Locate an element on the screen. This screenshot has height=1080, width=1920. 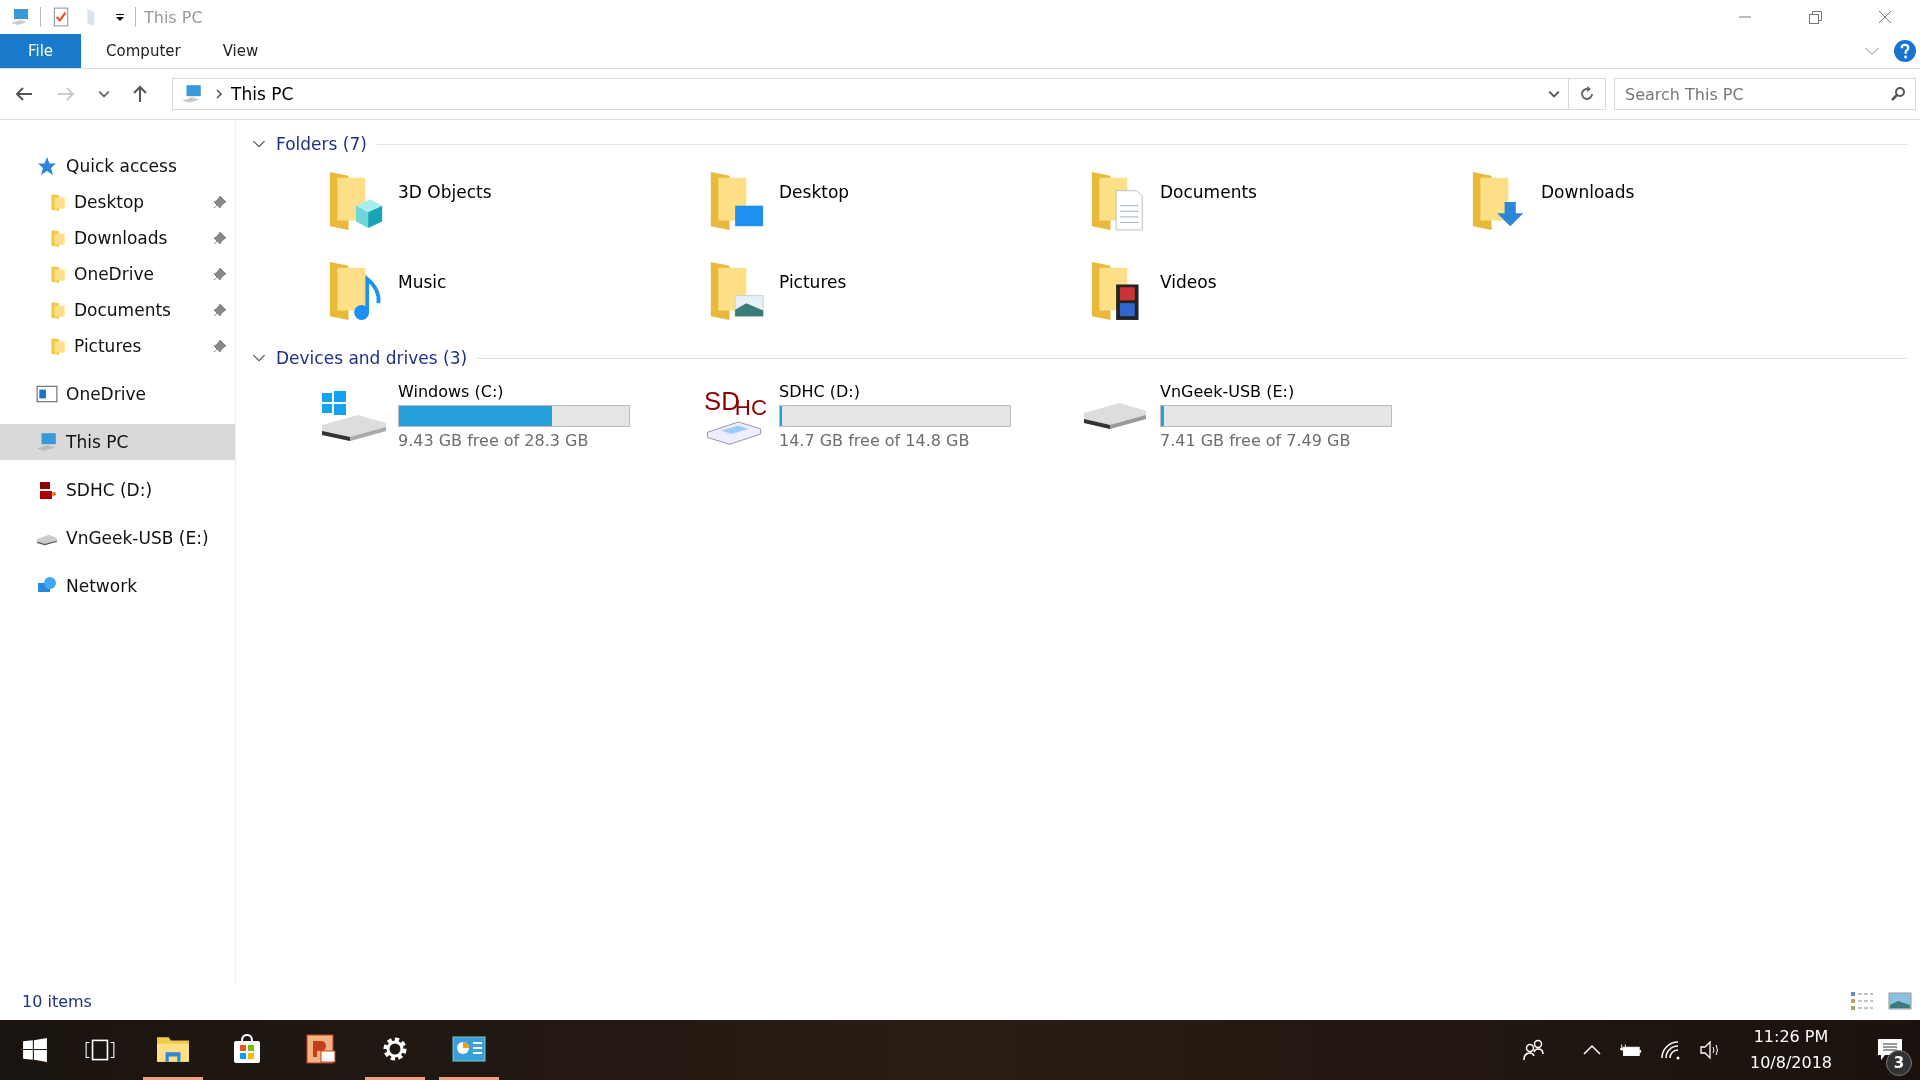
drive-tile: VnGeek-USB (E:) 7.41 GB free of 7.49 GB is located at coordinates (1270, 416).